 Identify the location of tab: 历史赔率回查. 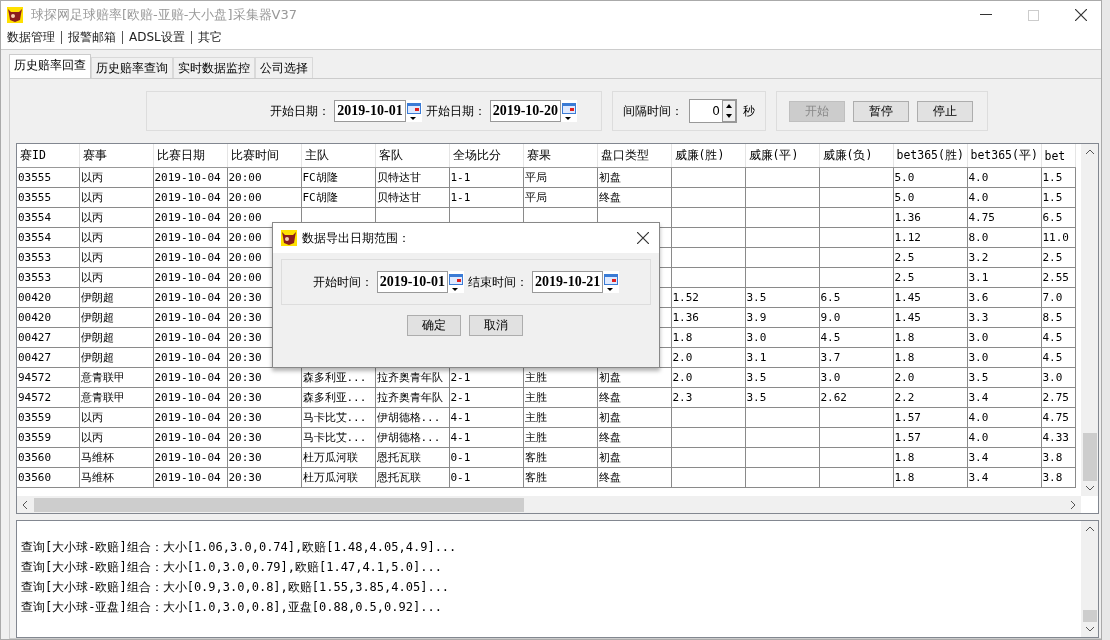
(50, 66).